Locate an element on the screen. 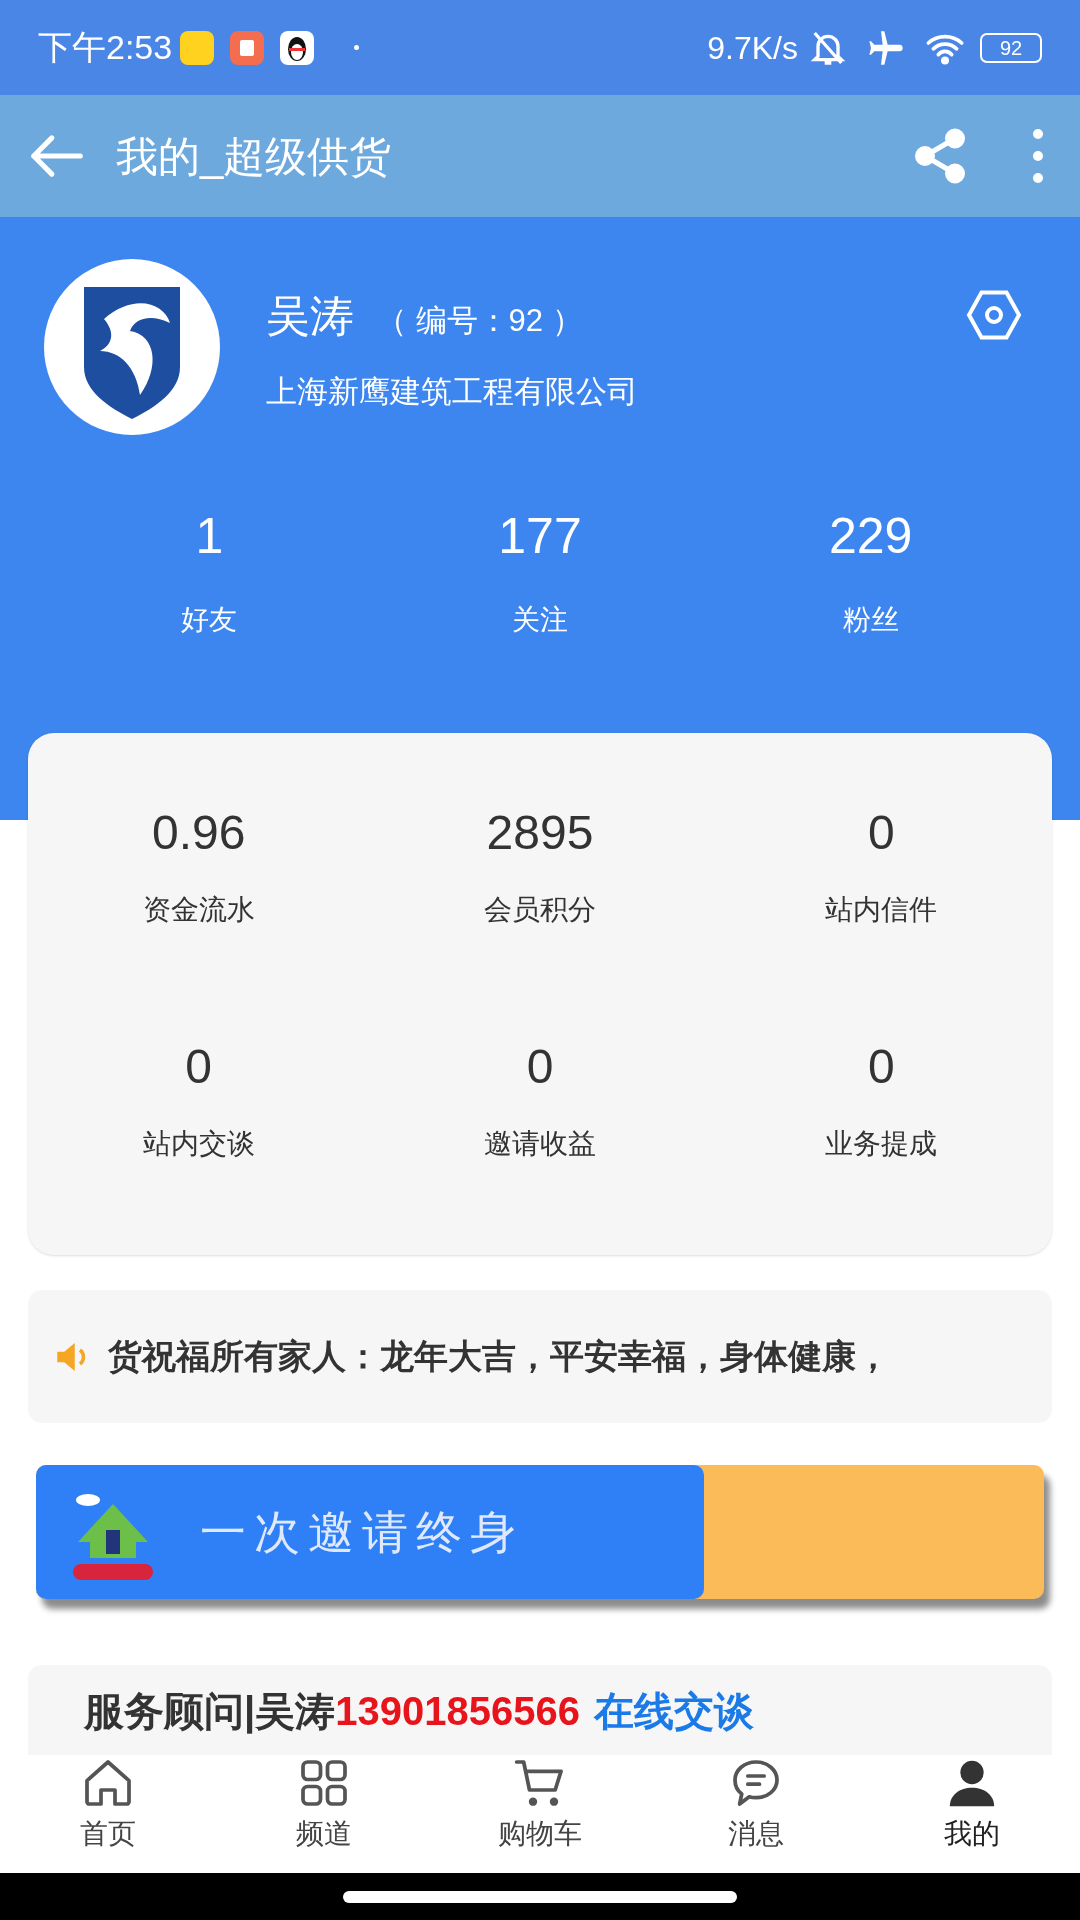  stat-label: 会员积分 is located at coordinates (540, 910).